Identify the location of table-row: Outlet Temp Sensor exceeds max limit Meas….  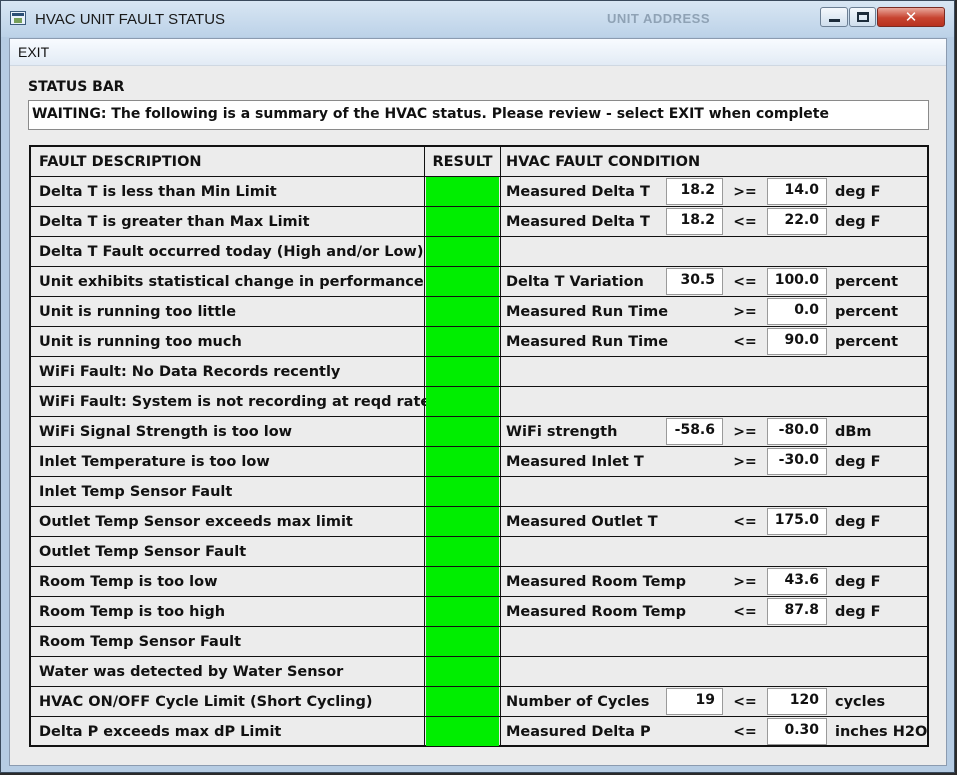
(479, 522).